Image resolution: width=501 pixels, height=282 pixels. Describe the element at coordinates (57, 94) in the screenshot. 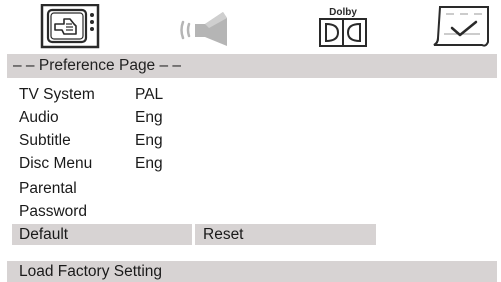

I see `menu-item-label: TV System` at that location.